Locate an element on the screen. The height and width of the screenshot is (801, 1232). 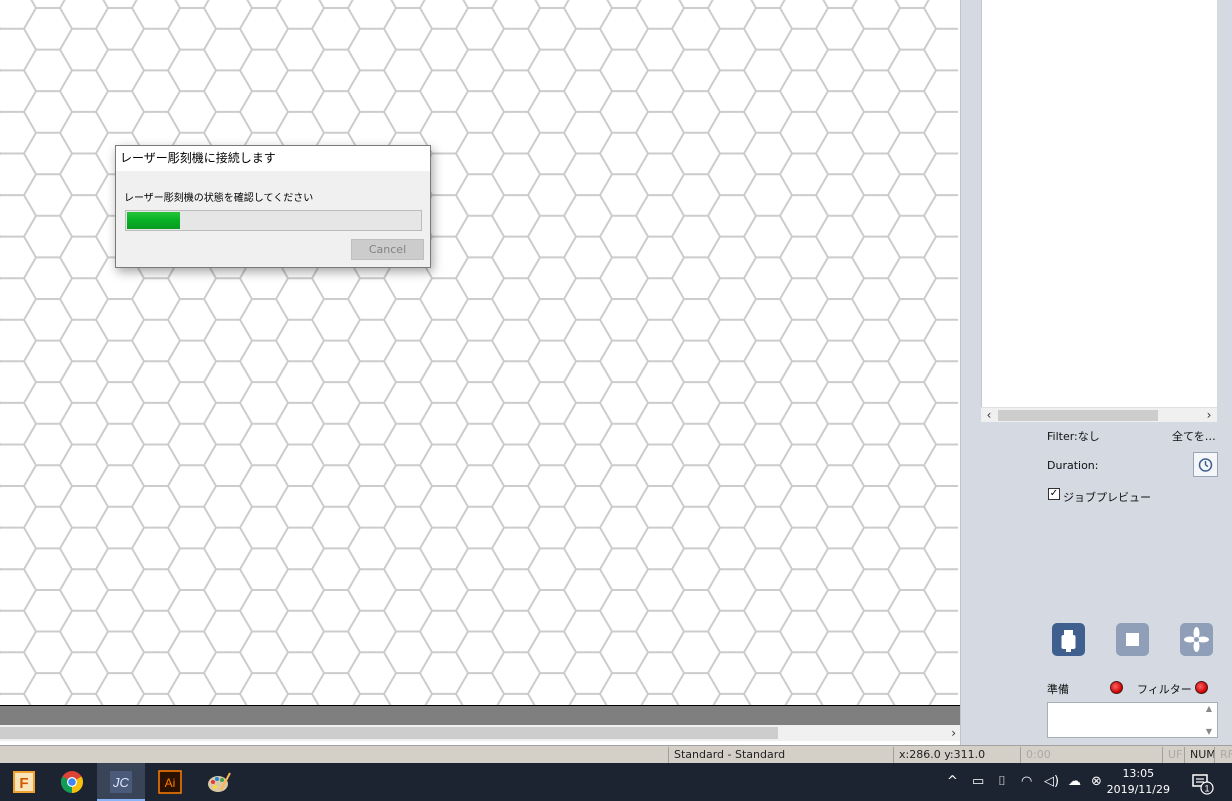
stop-button is located at coordinates (1132, 639).